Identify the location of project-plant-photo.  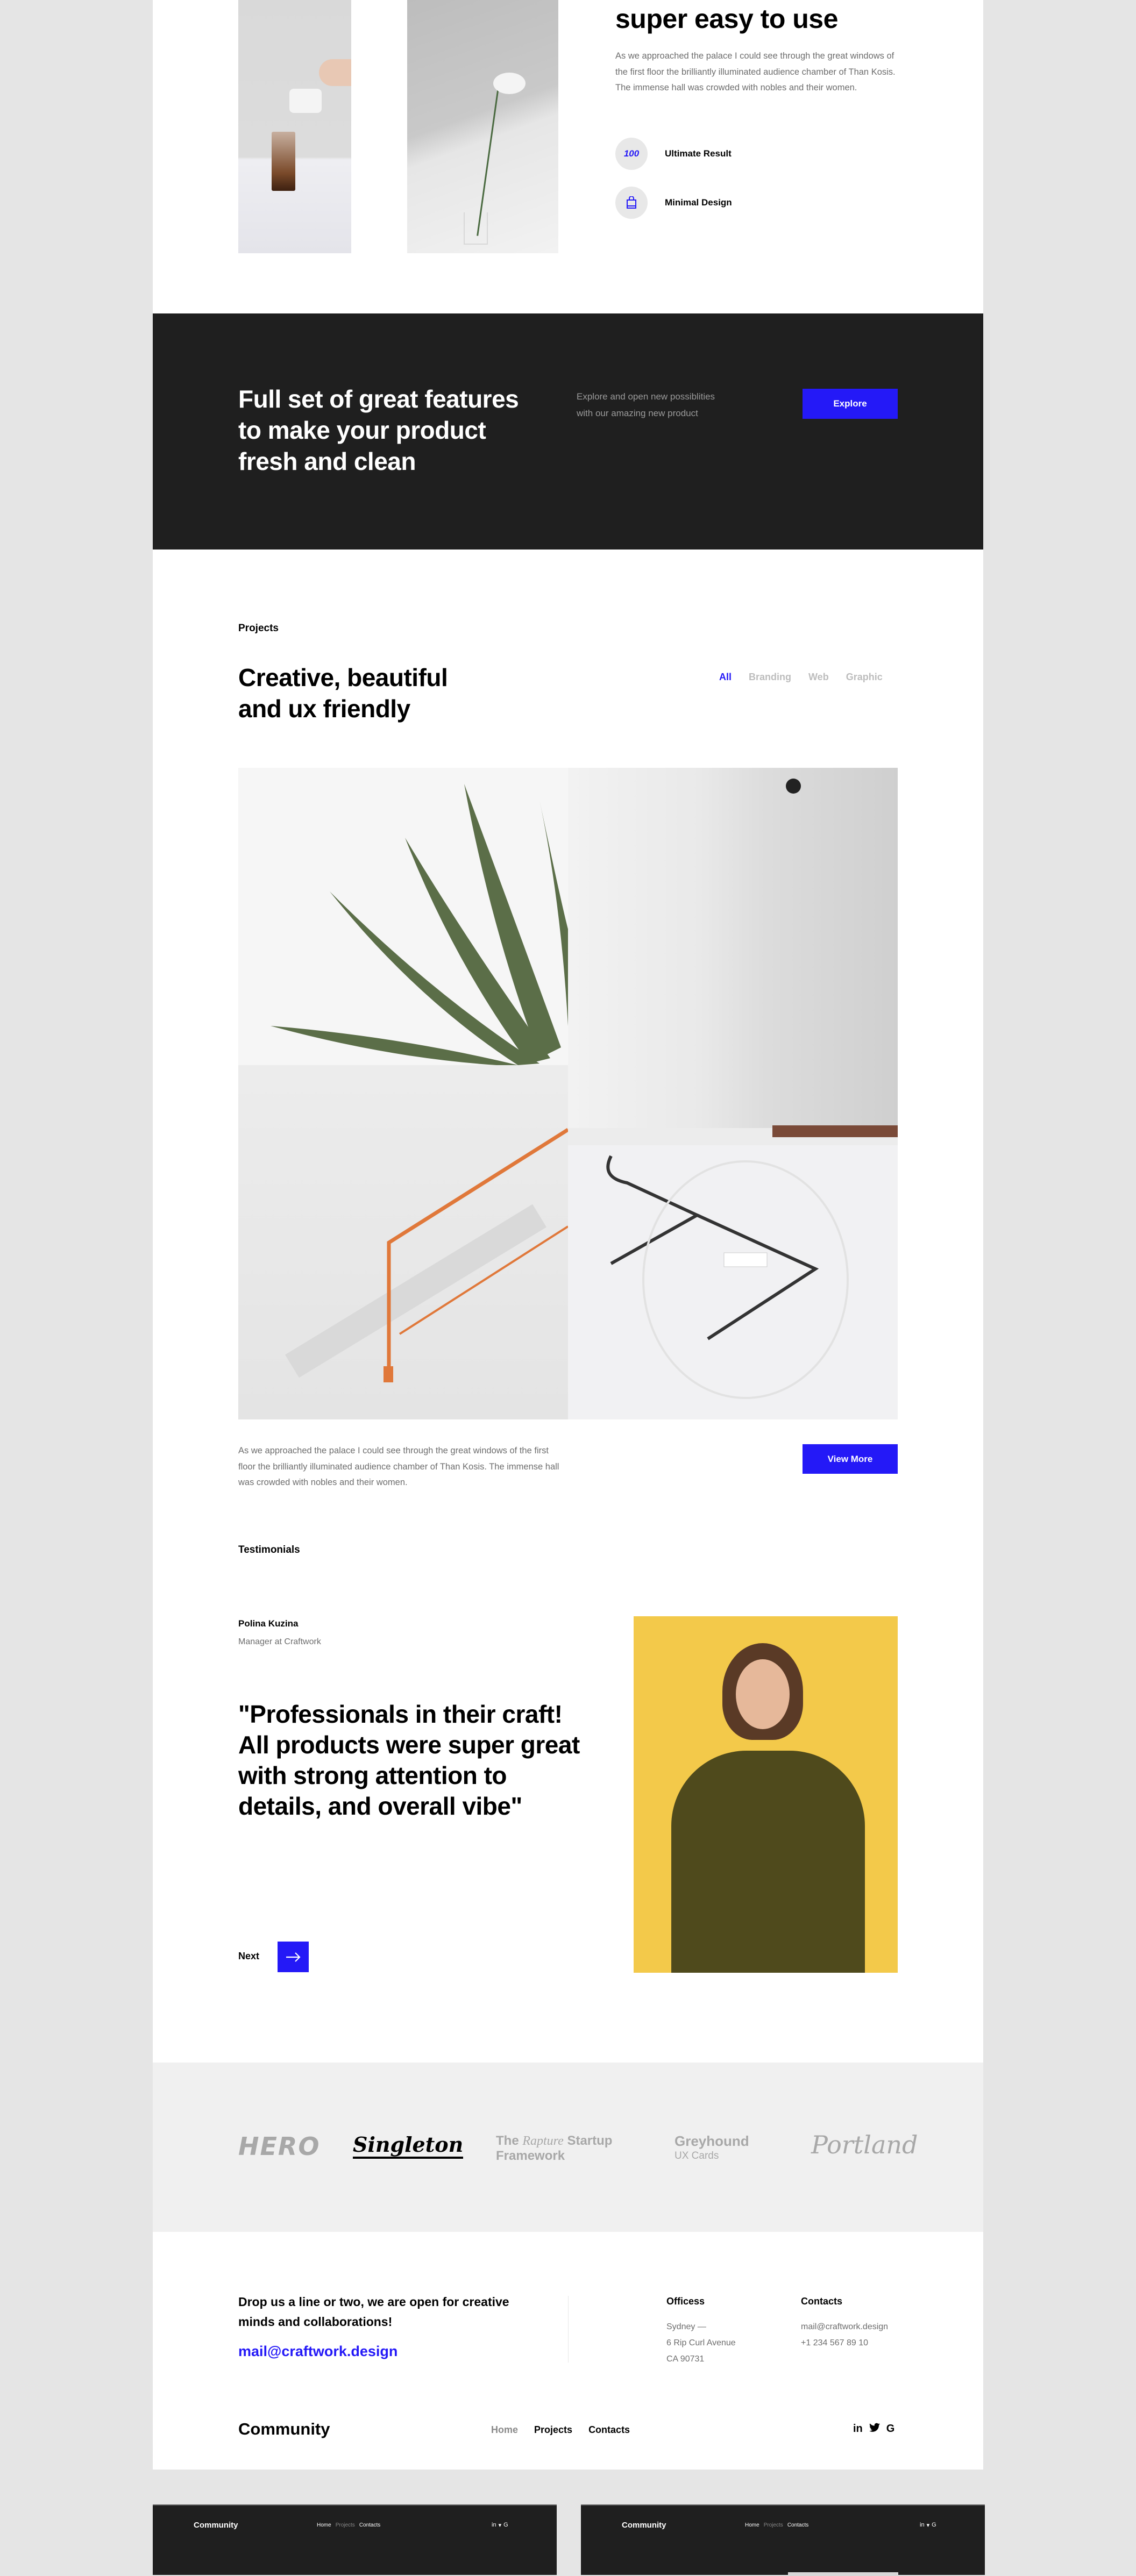
(403, 916).